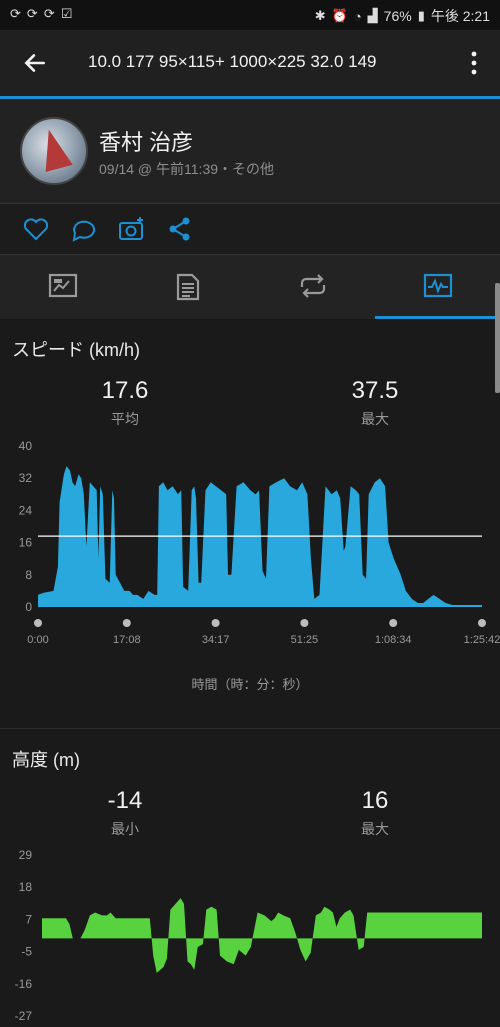 This screenshot has width=500, height=1027. What do you see at coordinates (28, 919) in the screenshot?
I see `y-tick-label: 7` at bounding box center [28, 919].